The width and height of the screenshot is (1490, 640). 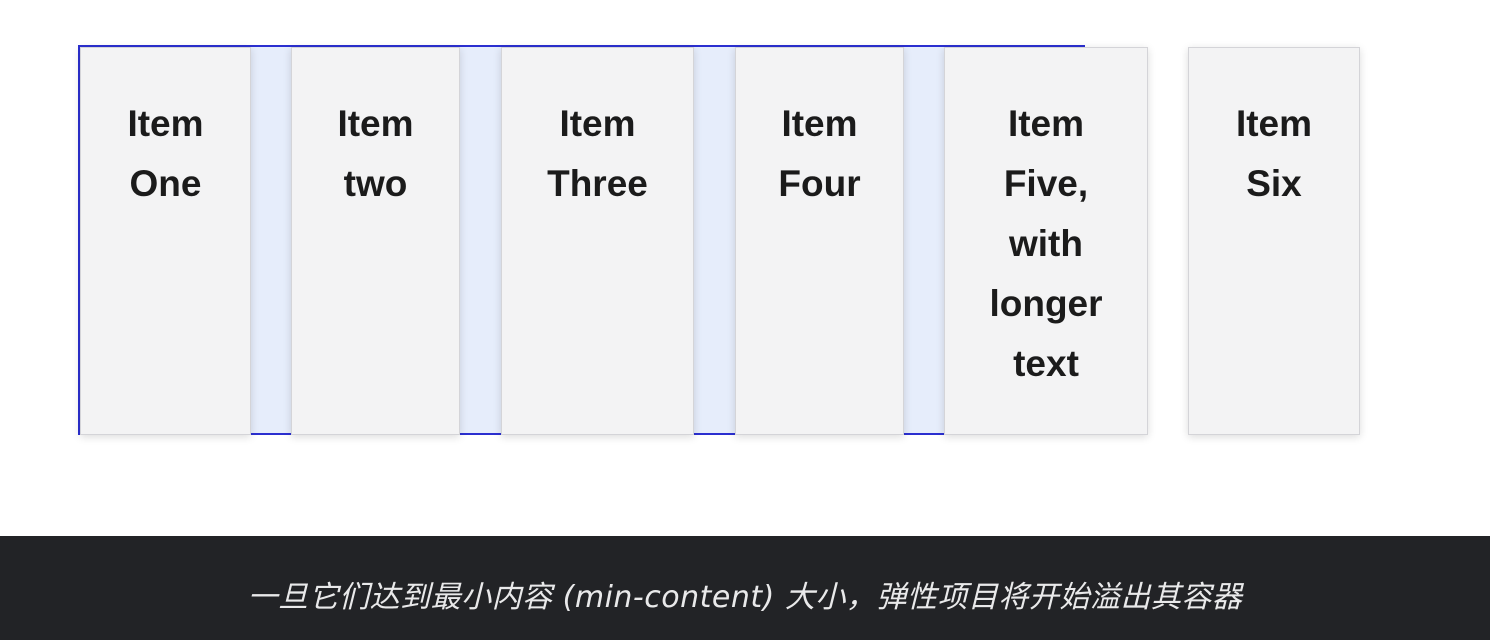 What do you see at coordinates (165, 241) in the screenshot?
I see `flex-item-one: Item One` at bounding box center [165, 241].